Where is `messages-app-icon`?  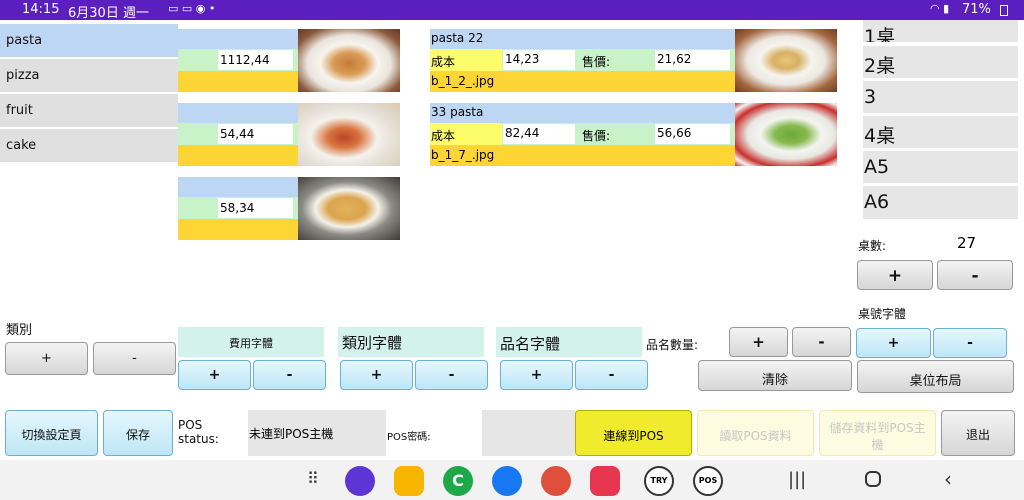 messages-app-icon is located at coordinates (507, 481).